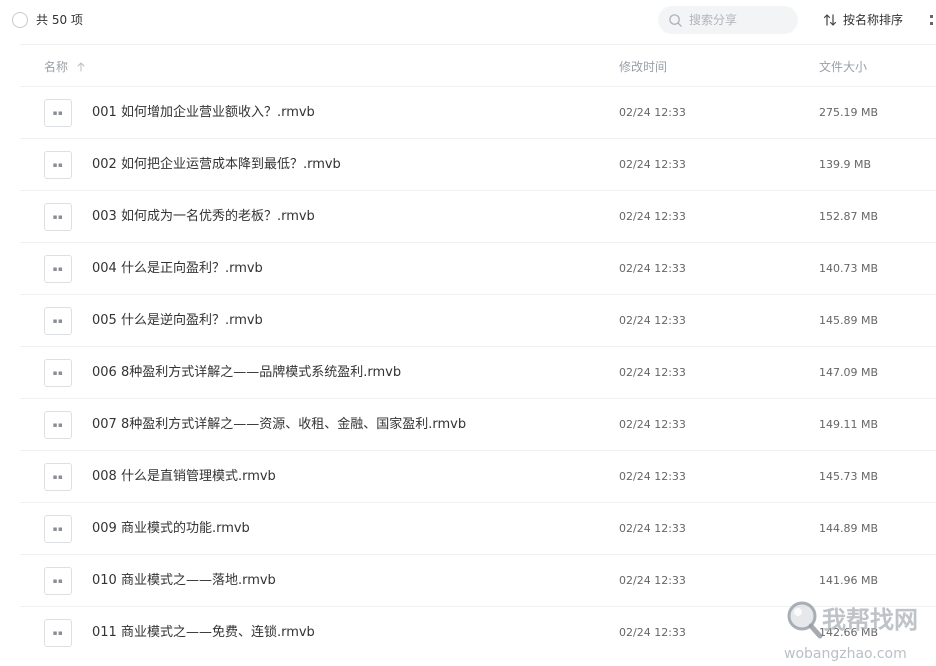 This screenshot has height=666, width=936. Describe the element at coordinates (468, 21) in the screenshot. I see `top-toolbar: 共 50 项 按名称排序` at that location.